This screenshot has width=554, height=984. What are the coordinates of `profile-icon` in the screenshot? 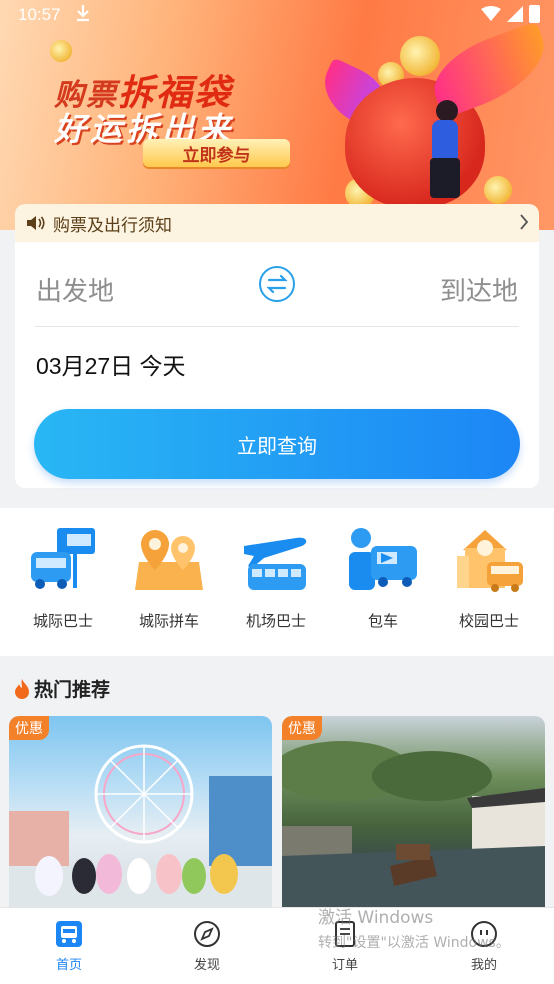 It's located at (484, 934).